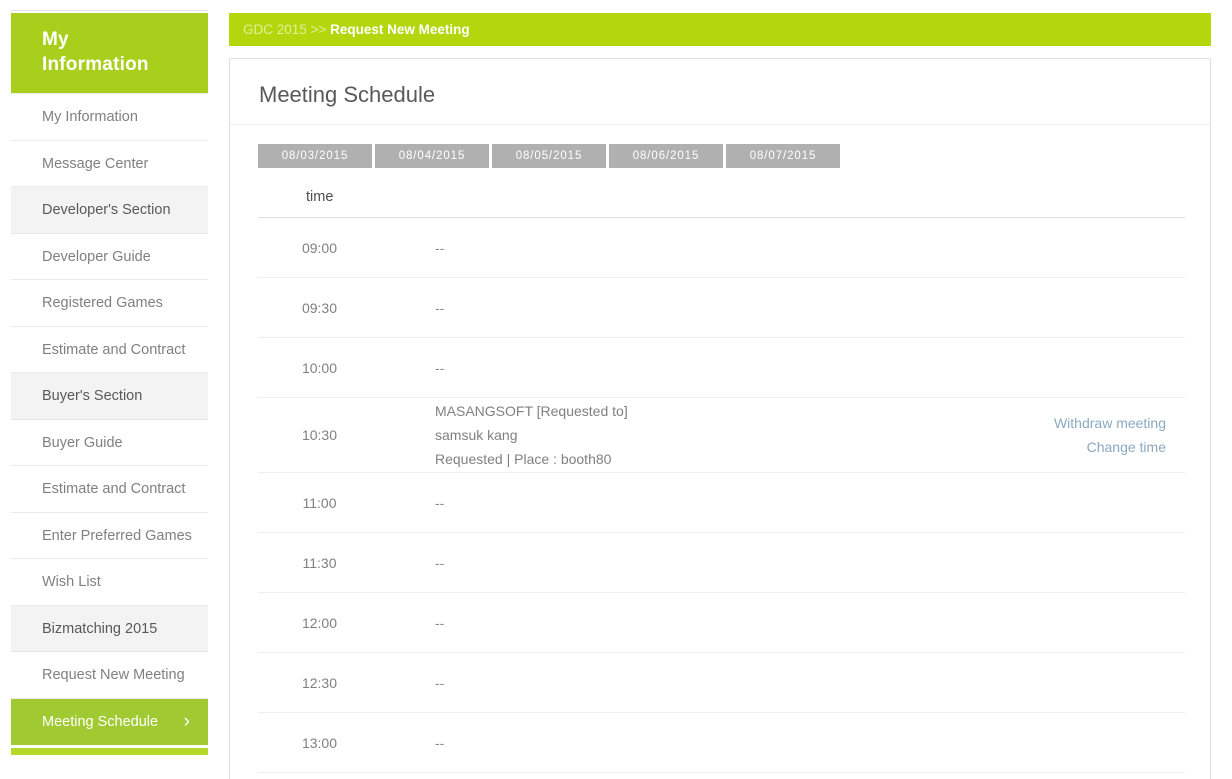  What do you see at coordinates (186, 721) in the screenshot?
I see `chevron-right-icon: ›` at bounding box center [186, 721].